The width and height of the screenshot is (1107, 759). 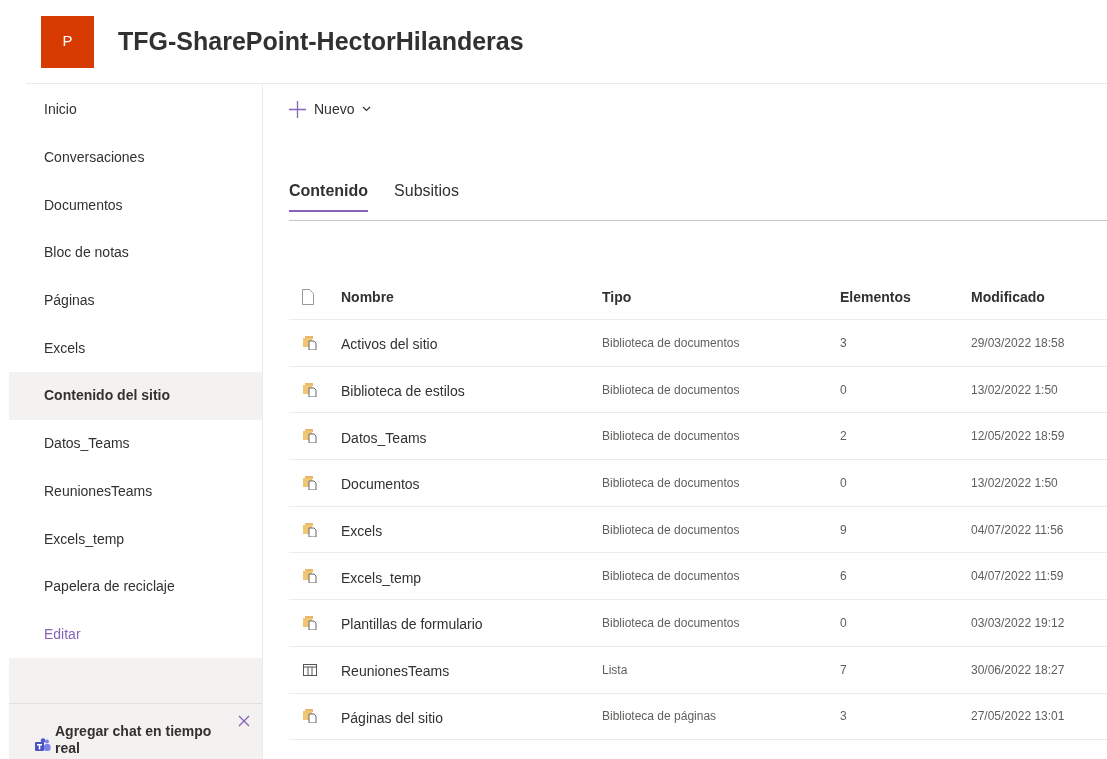 What do you see at coordinates (844, 670) in the screenshot?
I see `table-cell-text: 7` at bounding box center [844, 670].